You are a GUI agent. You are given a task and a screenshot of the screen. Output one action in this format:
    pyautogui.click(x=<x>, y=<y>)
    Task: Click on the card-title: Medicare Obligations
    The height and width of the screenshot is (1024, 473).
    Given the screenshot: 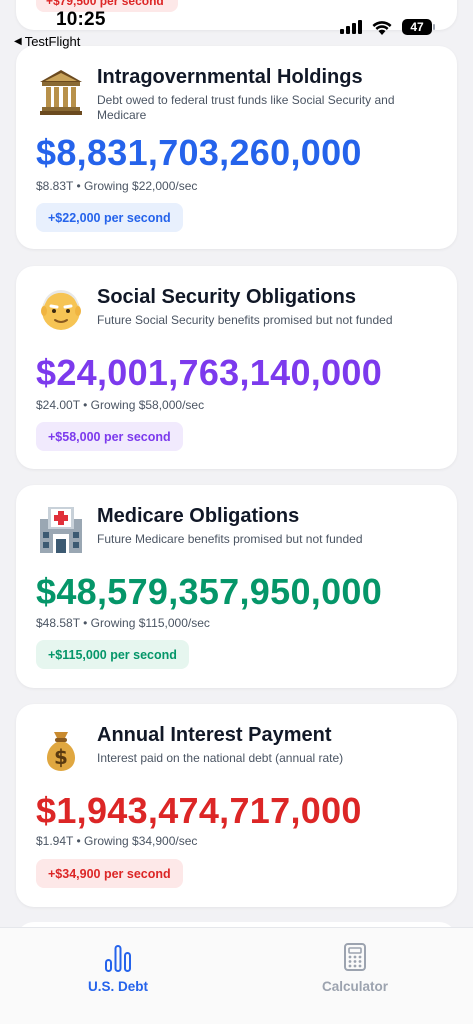 What is the action you would take?
    pyautogui.click(x=198, y=516)
    